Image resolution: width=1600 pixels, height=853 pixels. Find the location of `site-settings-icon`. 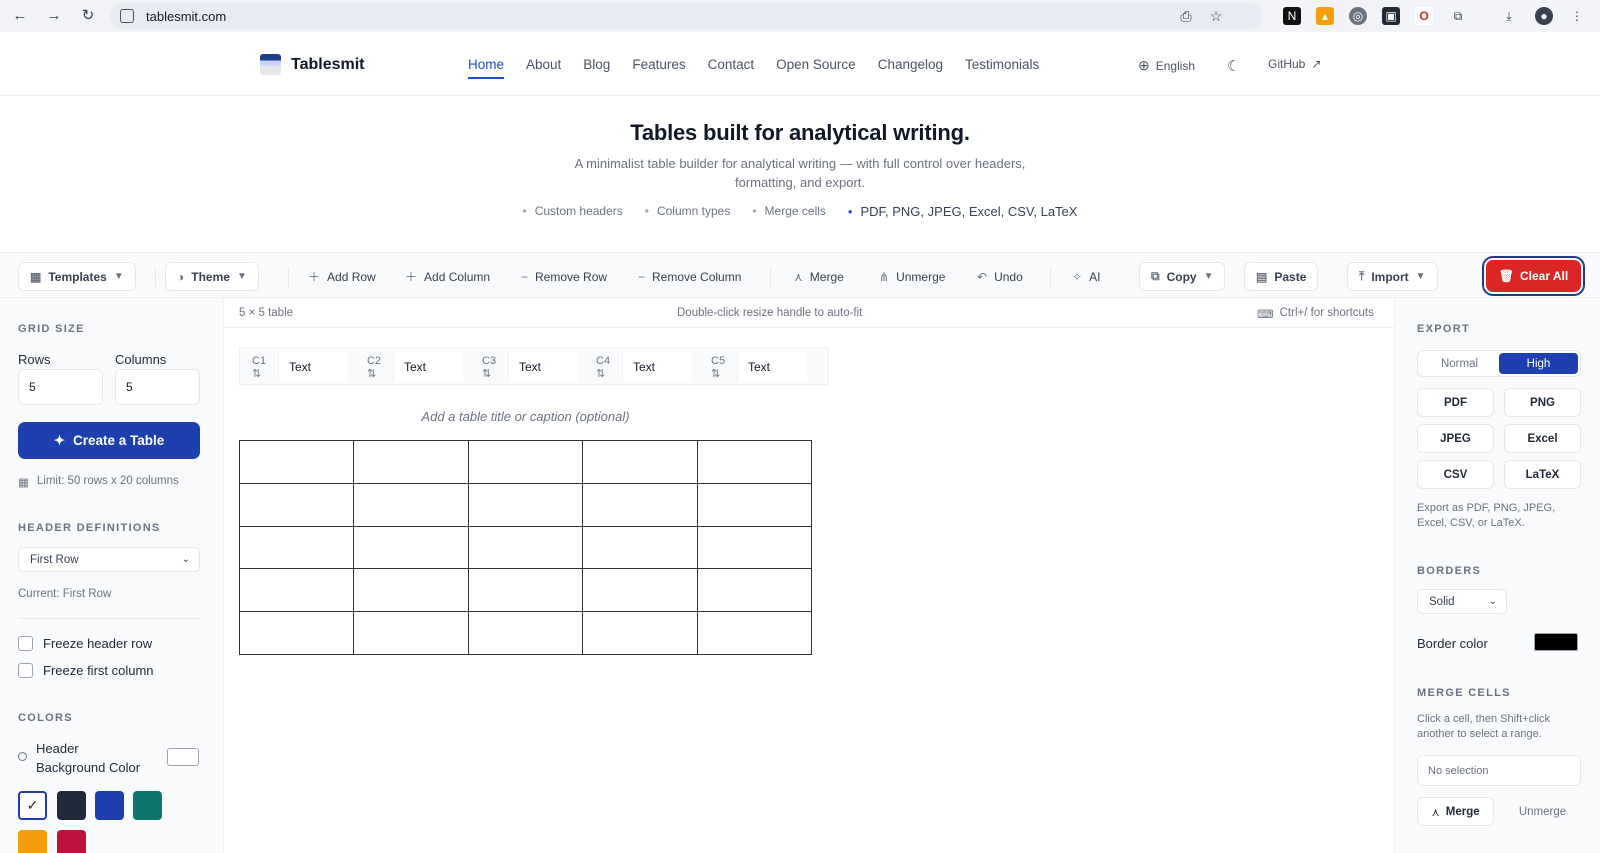

site-settings-icon is located at coordinates (127, 16).